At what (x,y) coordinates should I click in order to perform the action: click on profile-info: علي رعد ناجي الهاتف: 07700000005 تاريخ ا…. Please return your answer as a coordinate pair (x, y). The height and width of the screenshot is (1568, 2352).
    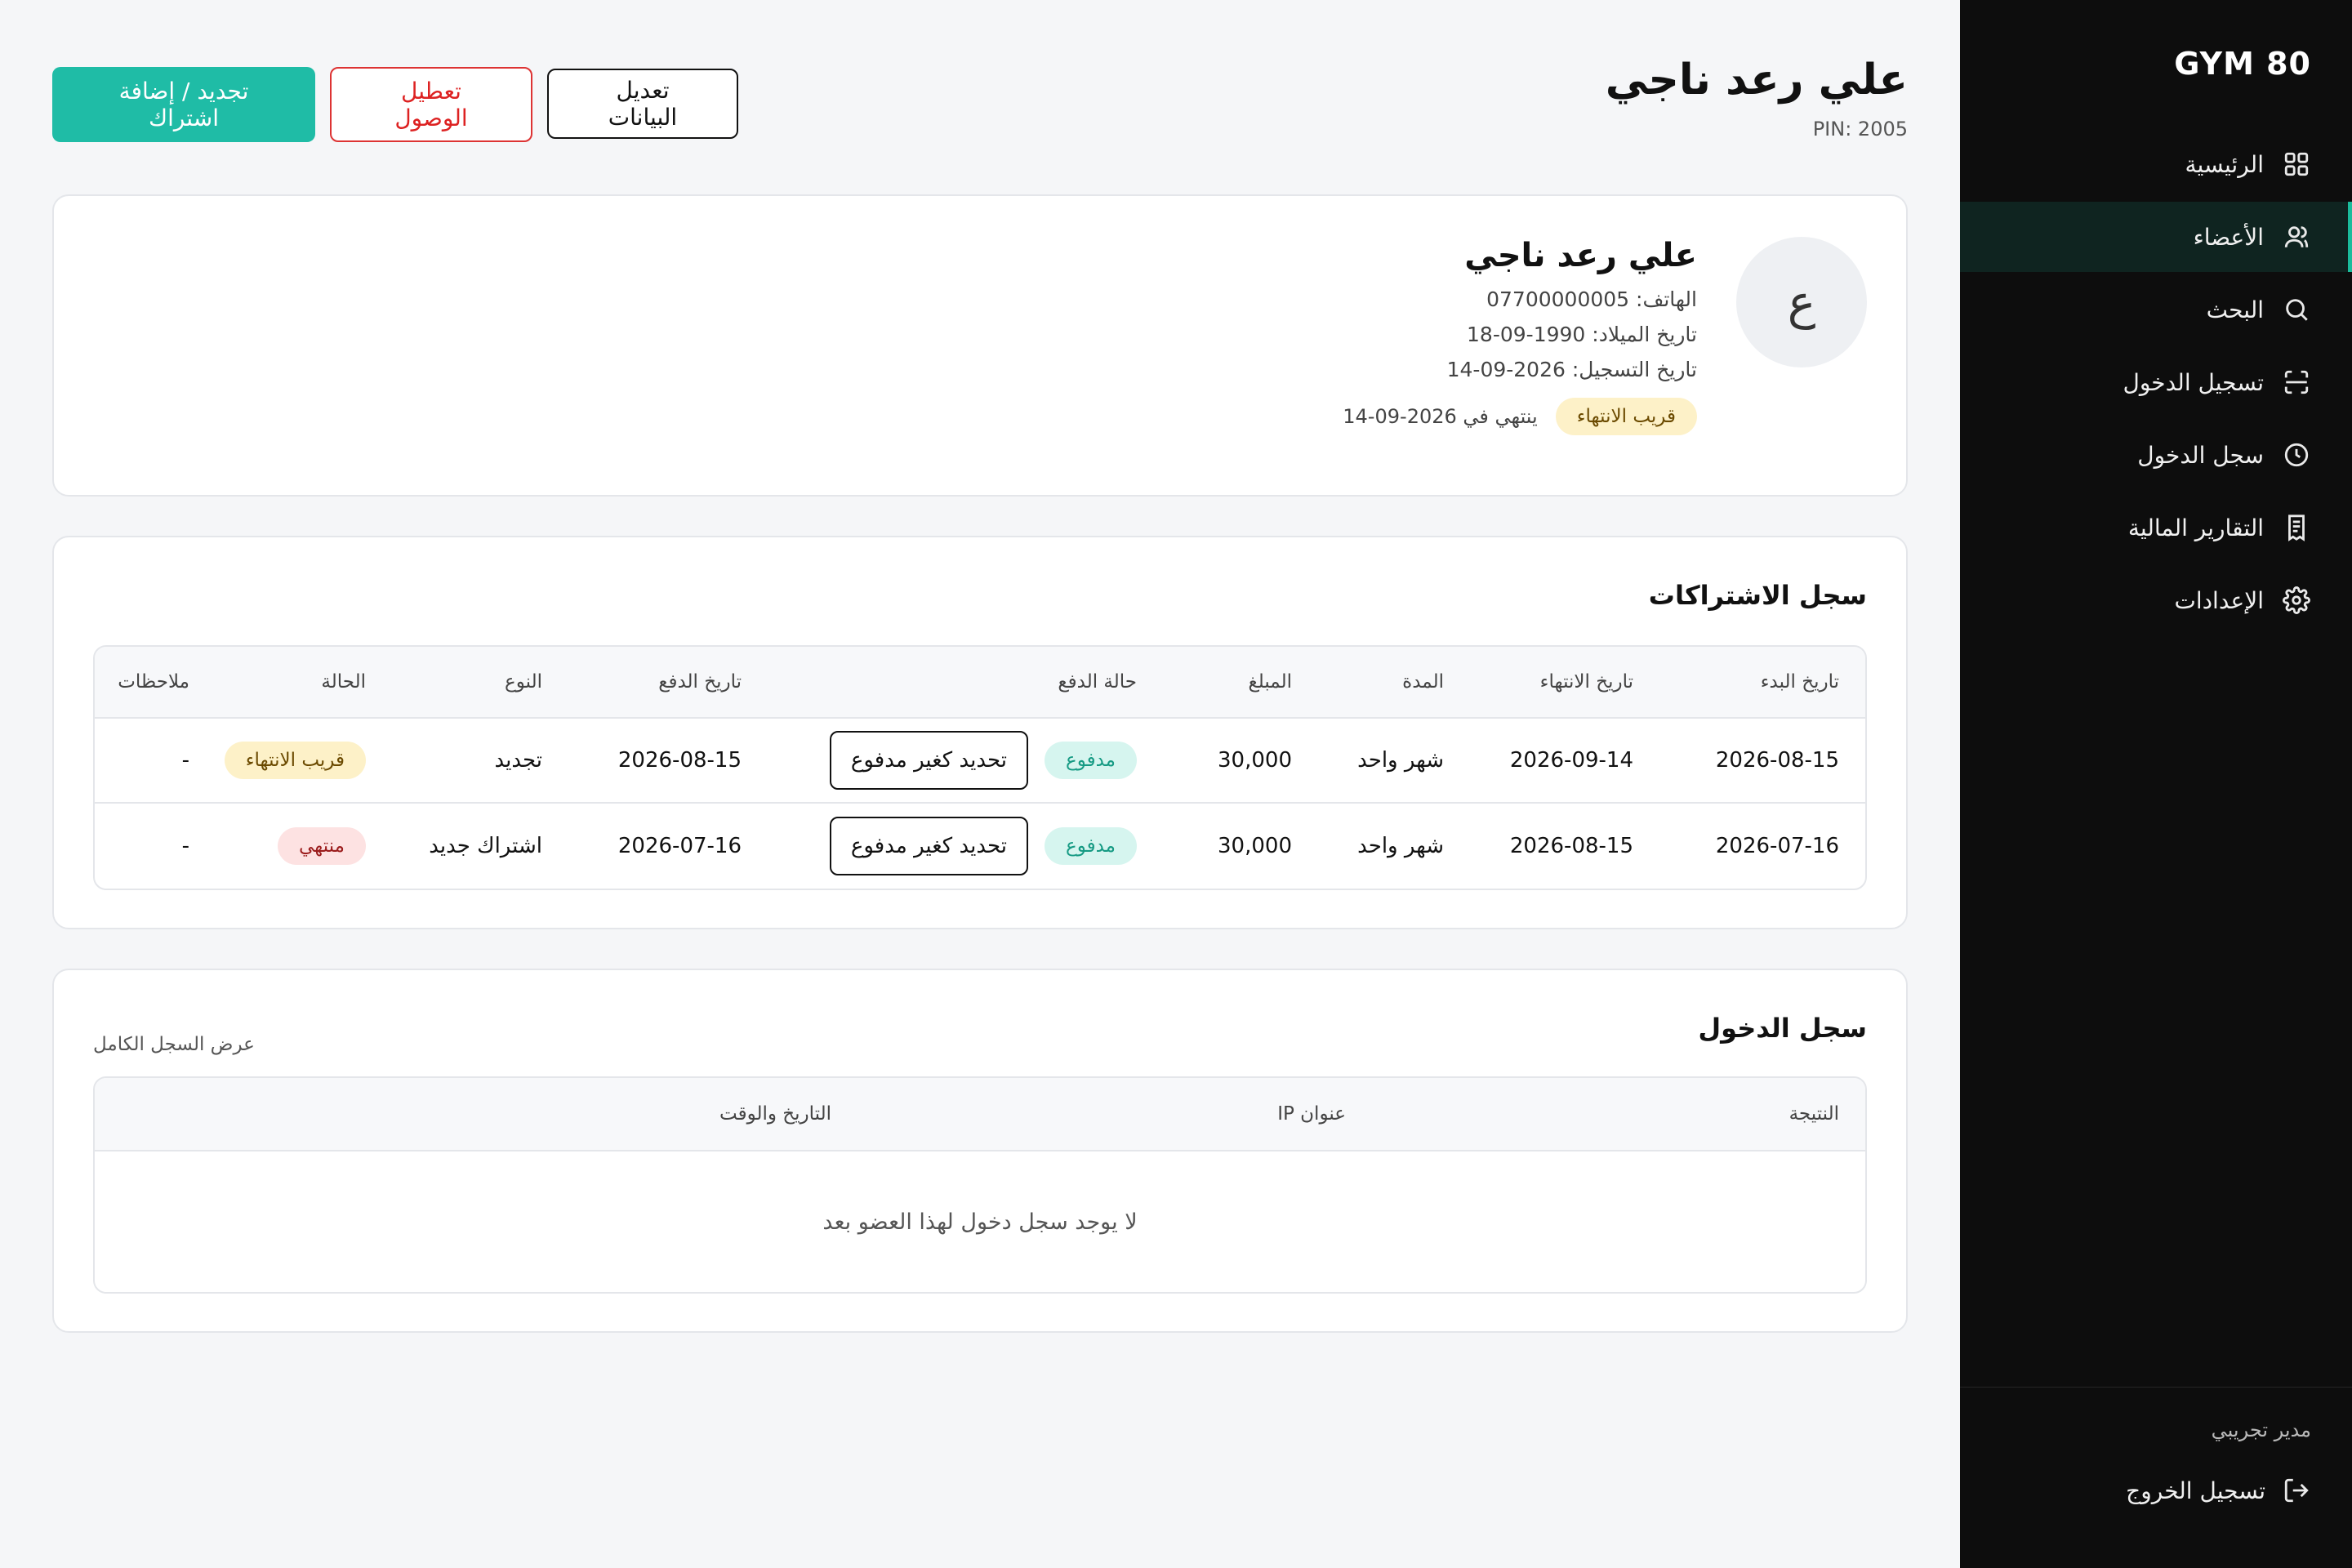
    Looking at the image, I should click on (1520, 336).